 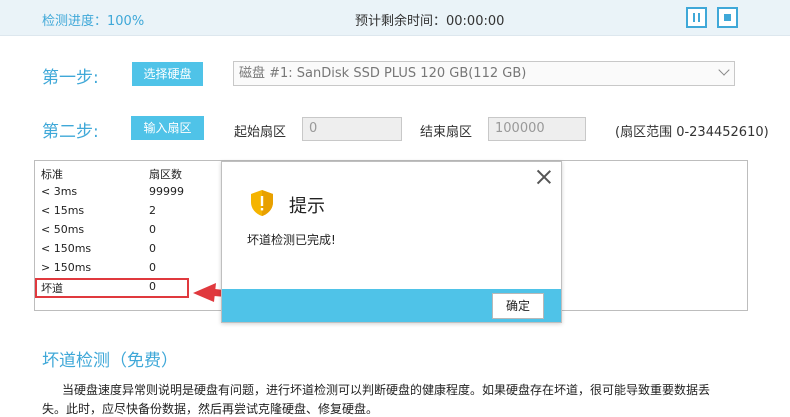 I want to click on dialog-footer: 确定, so click(x=391, y=305).